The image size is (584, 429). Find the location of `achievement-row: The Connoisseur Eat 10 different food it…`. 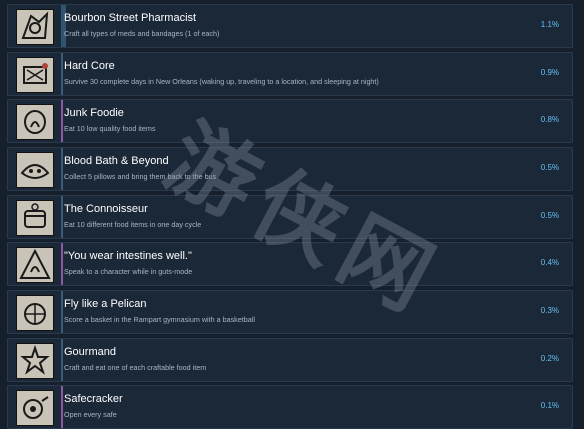

achievement-row: The Connoisseur Eat 10 different food it… is located at coordinates (290, 217).